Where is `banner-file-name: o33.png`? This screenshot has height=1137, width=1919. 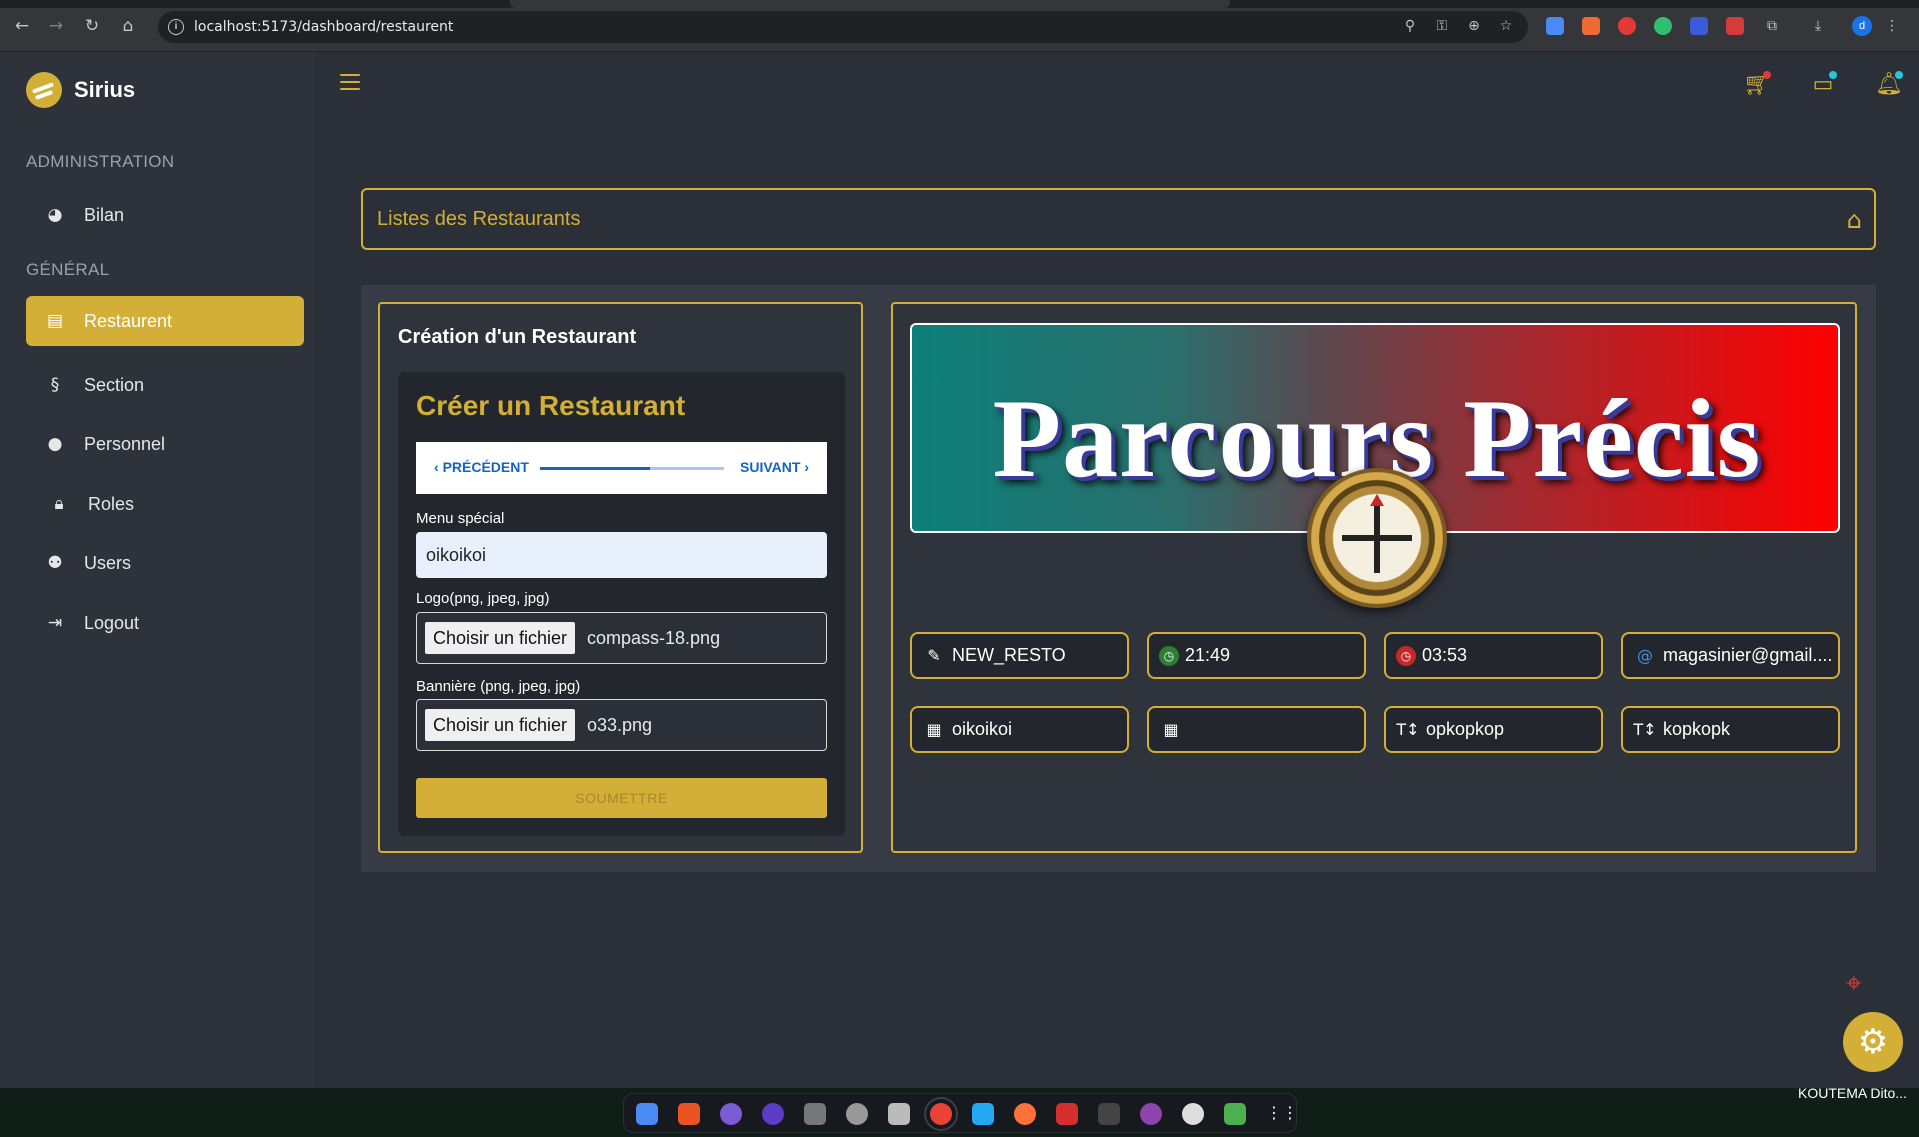
banner-file-name: o33.png is located at coordinates (620, 725).